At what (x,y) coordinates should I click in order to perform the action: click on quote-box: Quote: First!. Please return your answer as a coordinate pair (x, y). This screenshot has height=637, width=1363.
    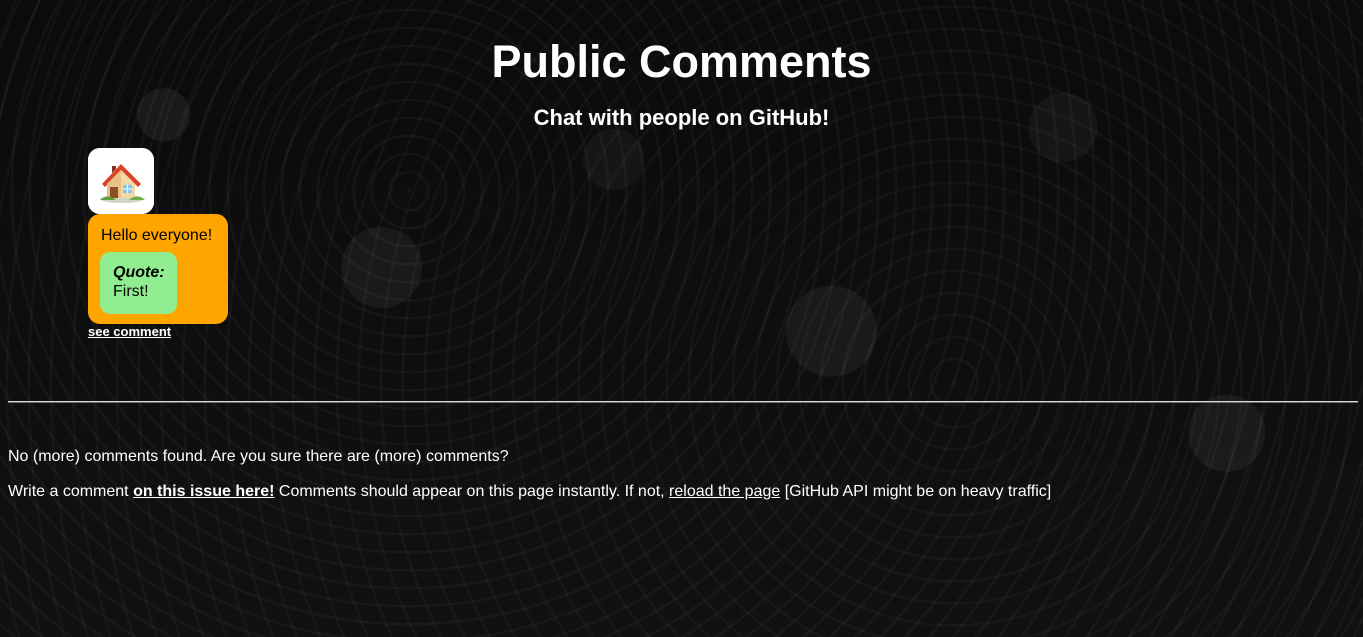
    Looking at the image, I should click on (138, 283).